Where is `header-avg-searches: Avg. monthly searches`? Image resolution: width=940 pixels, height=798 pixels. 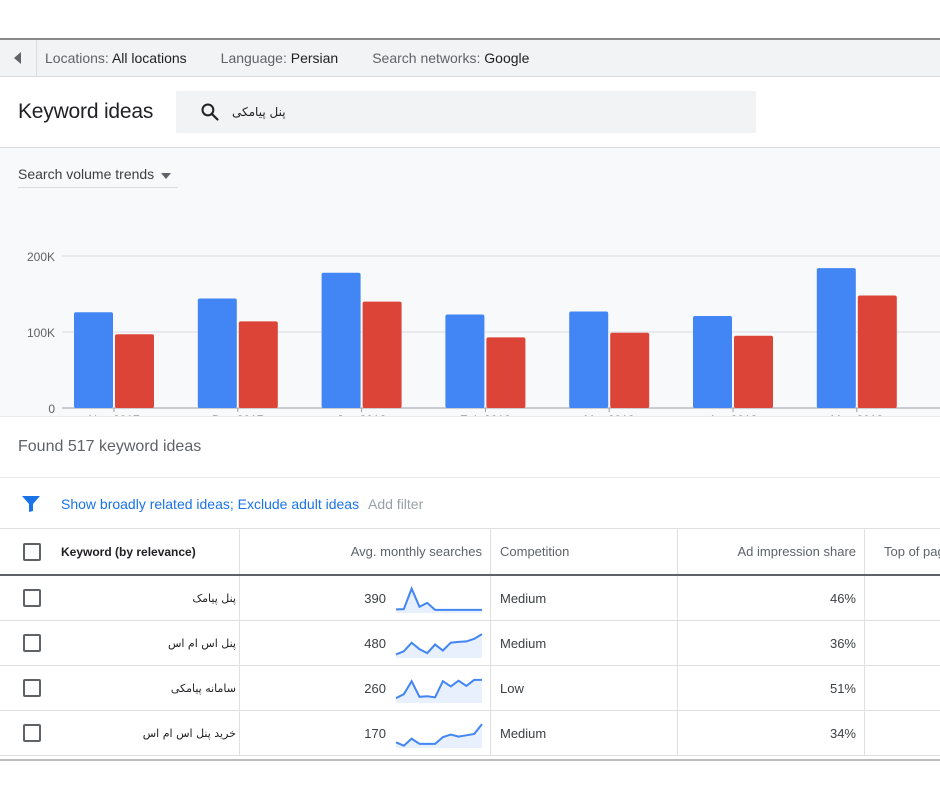
header-avg-searches: Avg. monthly searches is located at coordinates (361, 551).